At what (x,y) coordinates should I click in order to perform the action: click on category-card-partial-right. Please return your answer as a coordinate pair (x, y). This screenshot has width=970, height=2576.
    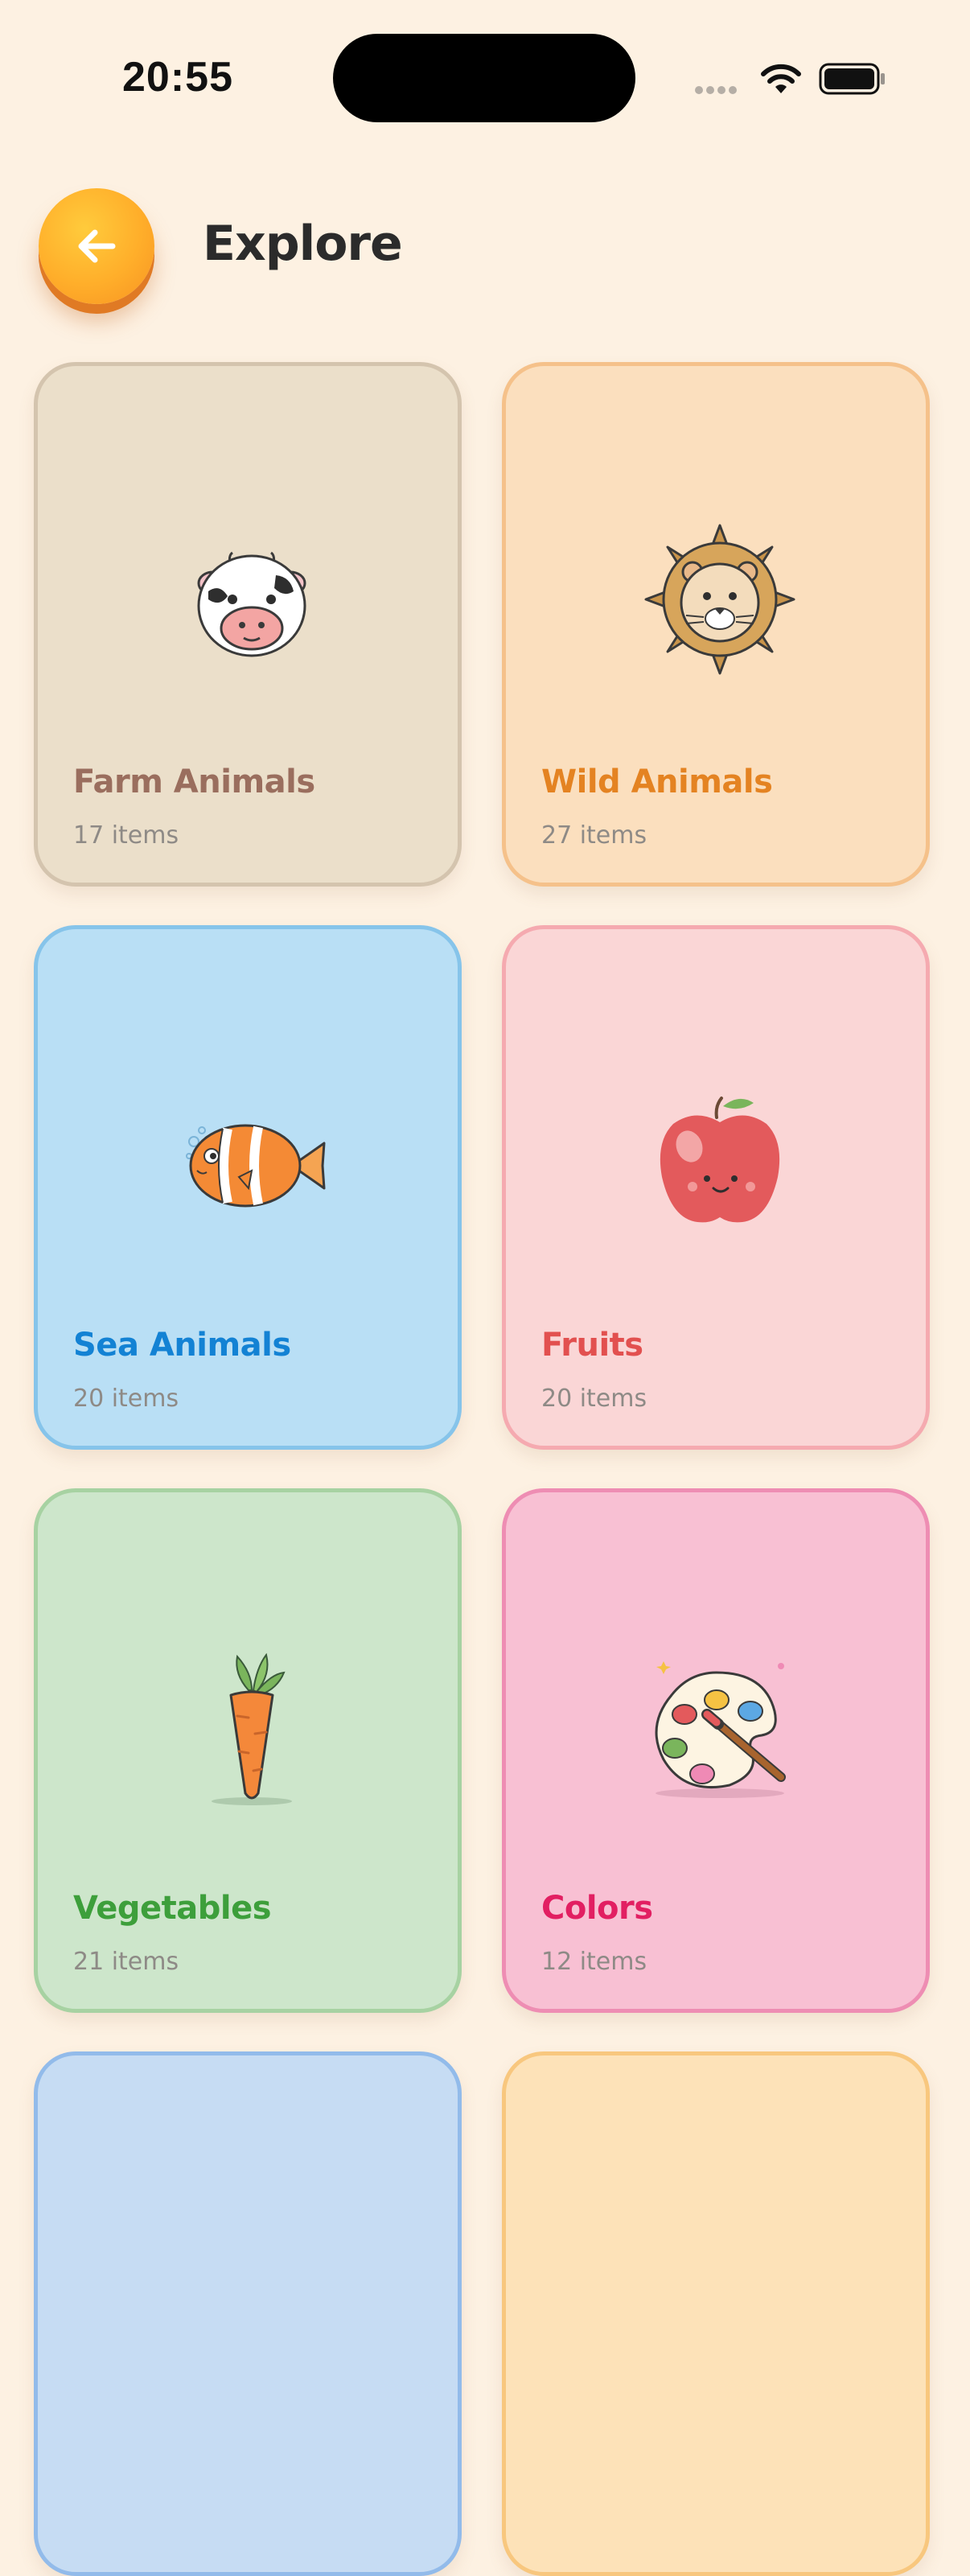
    Looking at the image, I should click on (716, 2313).